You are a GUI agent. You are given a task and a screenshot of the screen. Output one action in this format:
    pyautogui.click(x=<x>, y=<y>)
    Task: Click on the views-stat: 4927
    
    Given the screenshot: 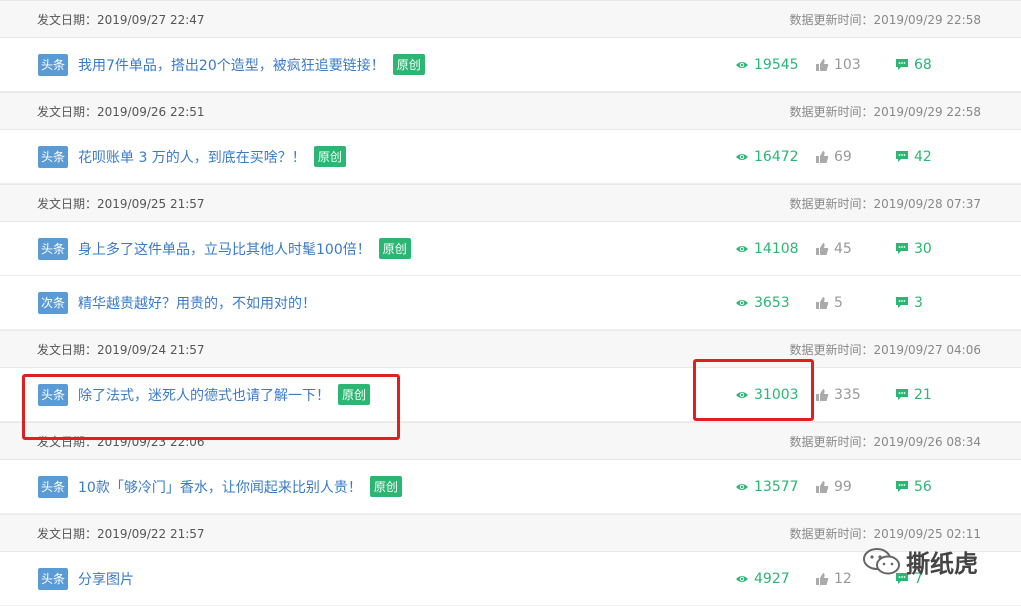 What is the action you would take?
    pyautogui.click(x=775, y=579)
    